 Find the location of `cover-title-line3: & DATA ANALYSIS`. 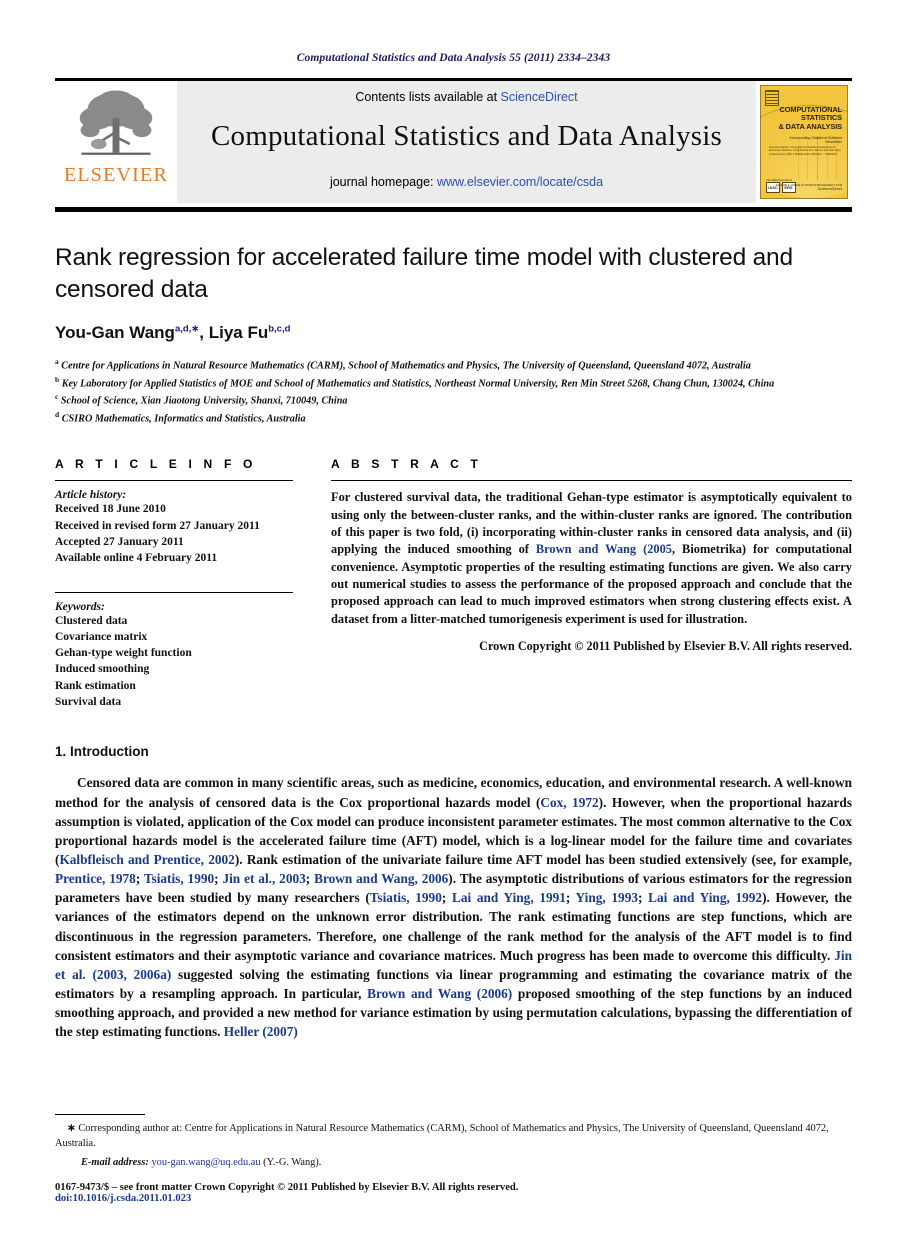

cover-title-line3: & DATA ANALYSIS is located at coordinates (810, 126).